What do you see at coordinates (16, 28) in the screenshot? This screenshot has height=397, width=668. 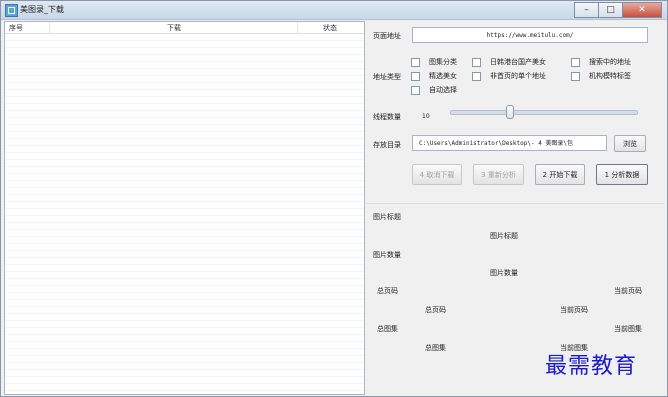 I see `column-header-index: 序号` at bounding box center [16, 28].